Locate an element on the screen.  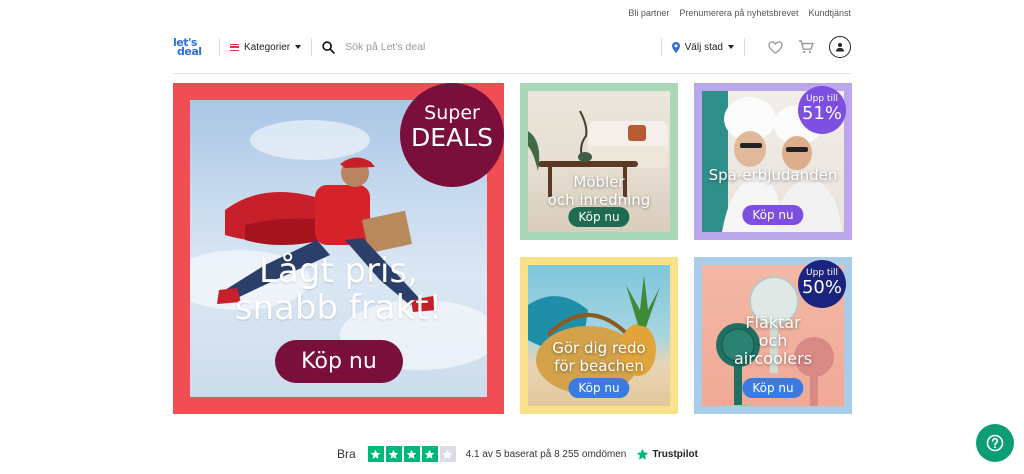
user-icon is located at coordinates (840, 47).